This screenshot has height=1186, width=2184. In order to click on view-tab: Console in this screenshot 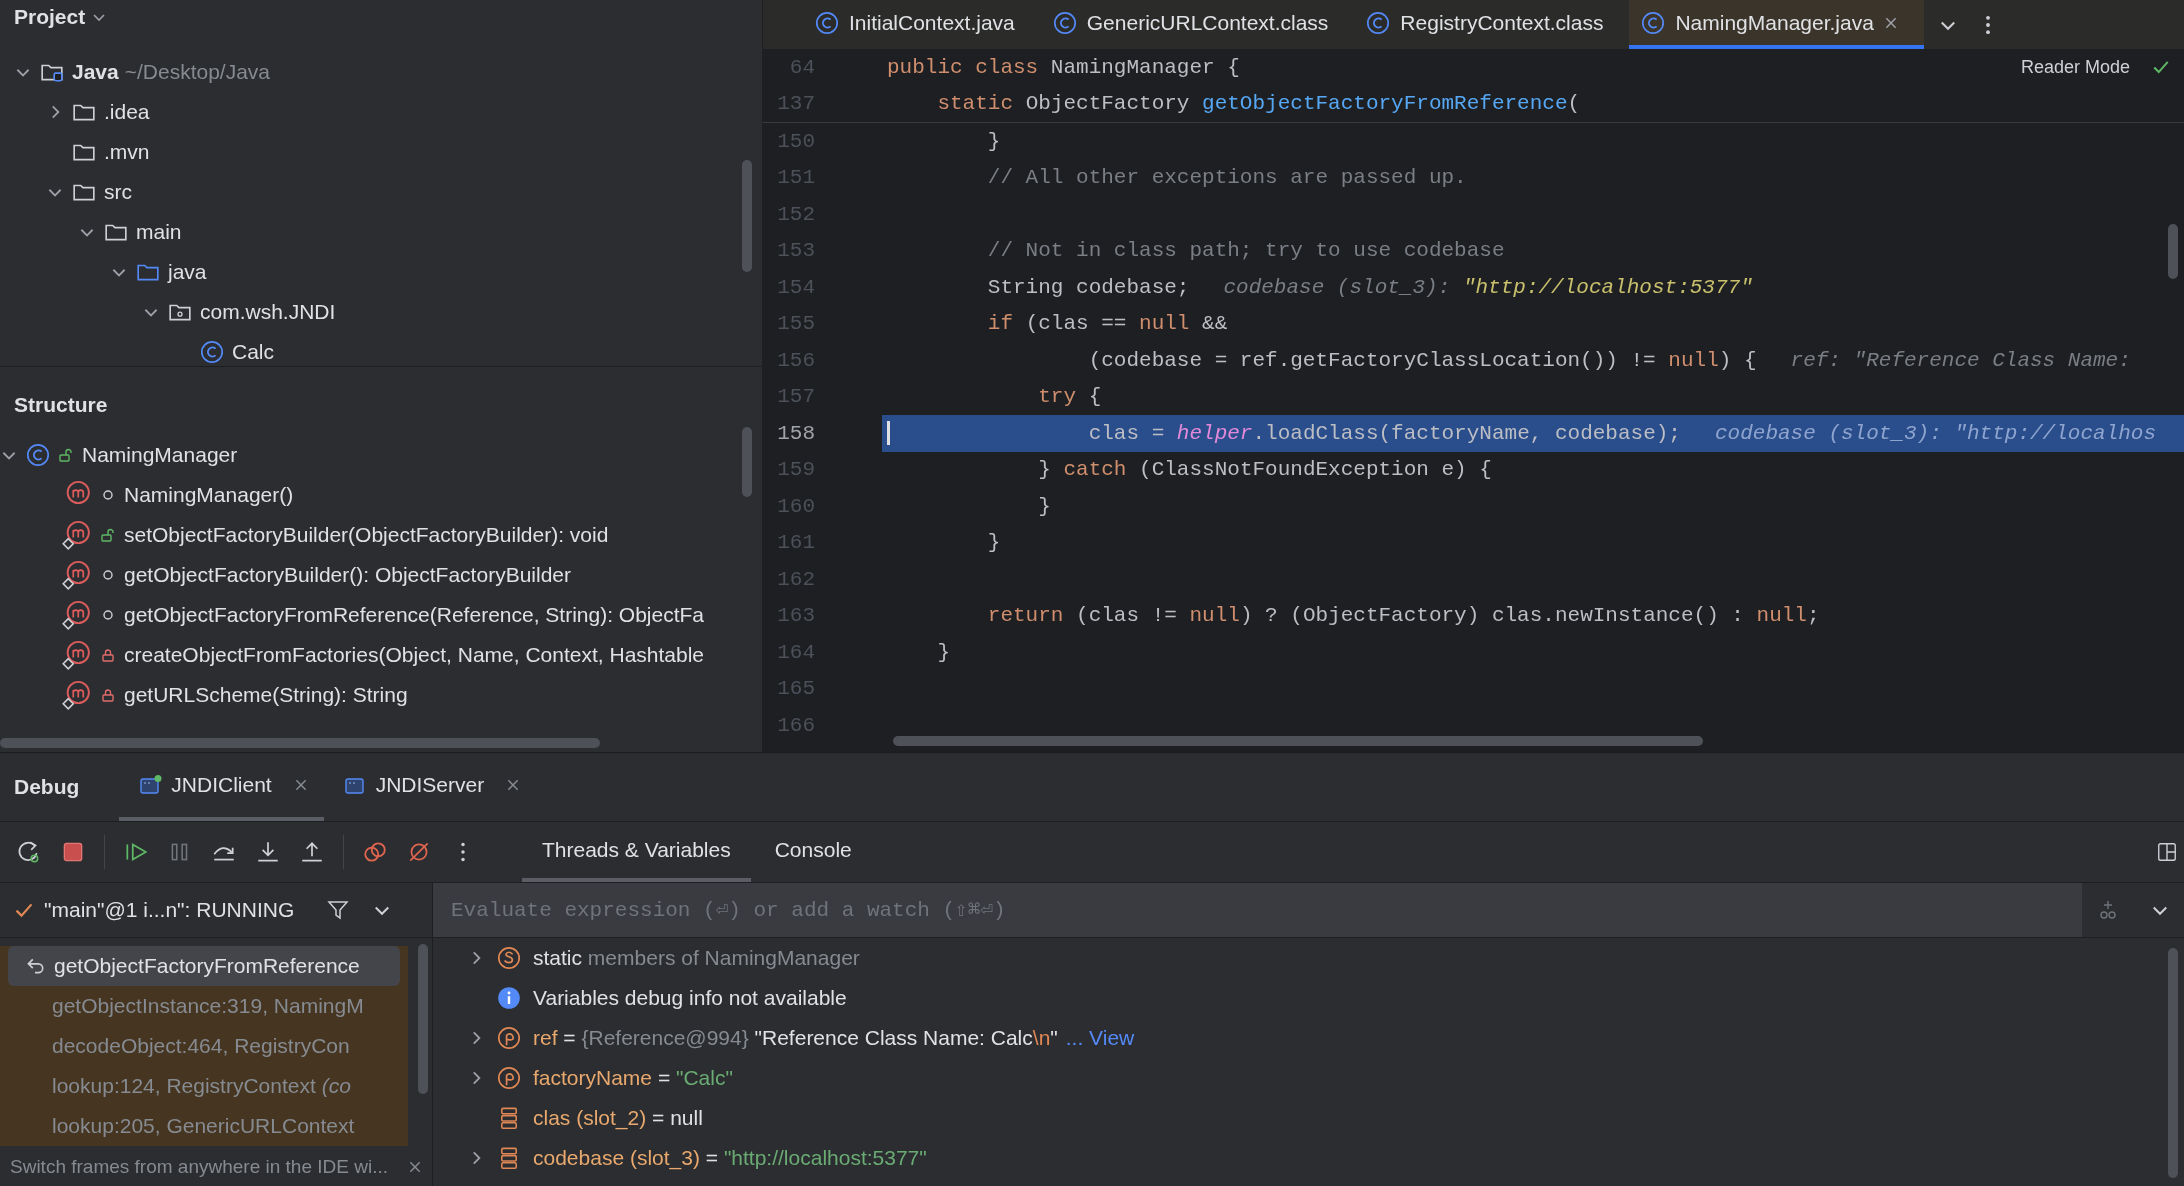, I will do `click(813, 852)`.